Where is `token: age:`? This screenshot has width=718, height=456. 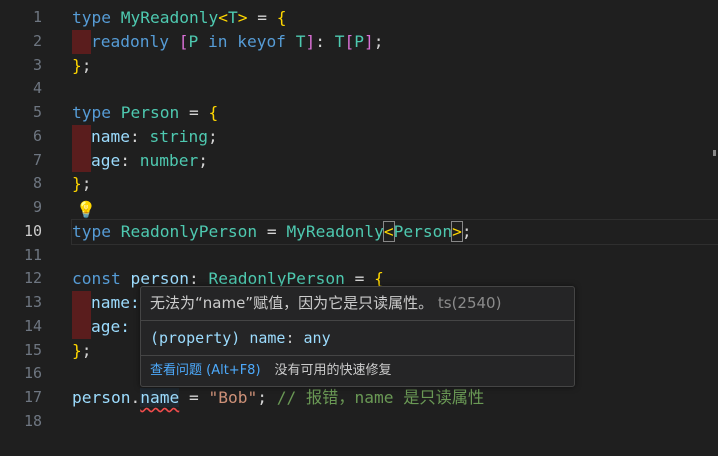
token: age: is located at coordinates (110, 326).